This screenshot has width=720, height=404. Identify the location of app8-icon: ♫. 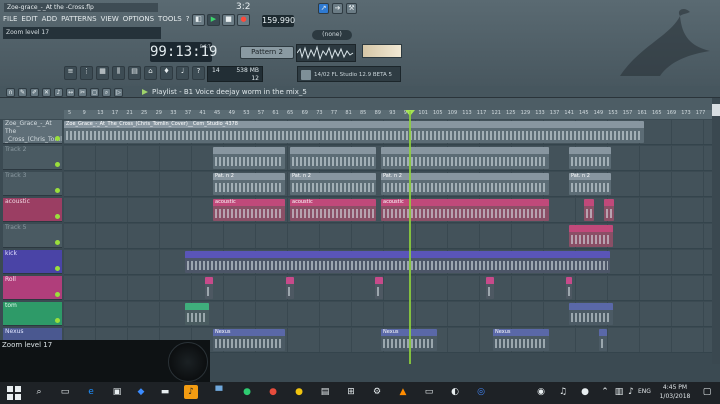
(563, 392).